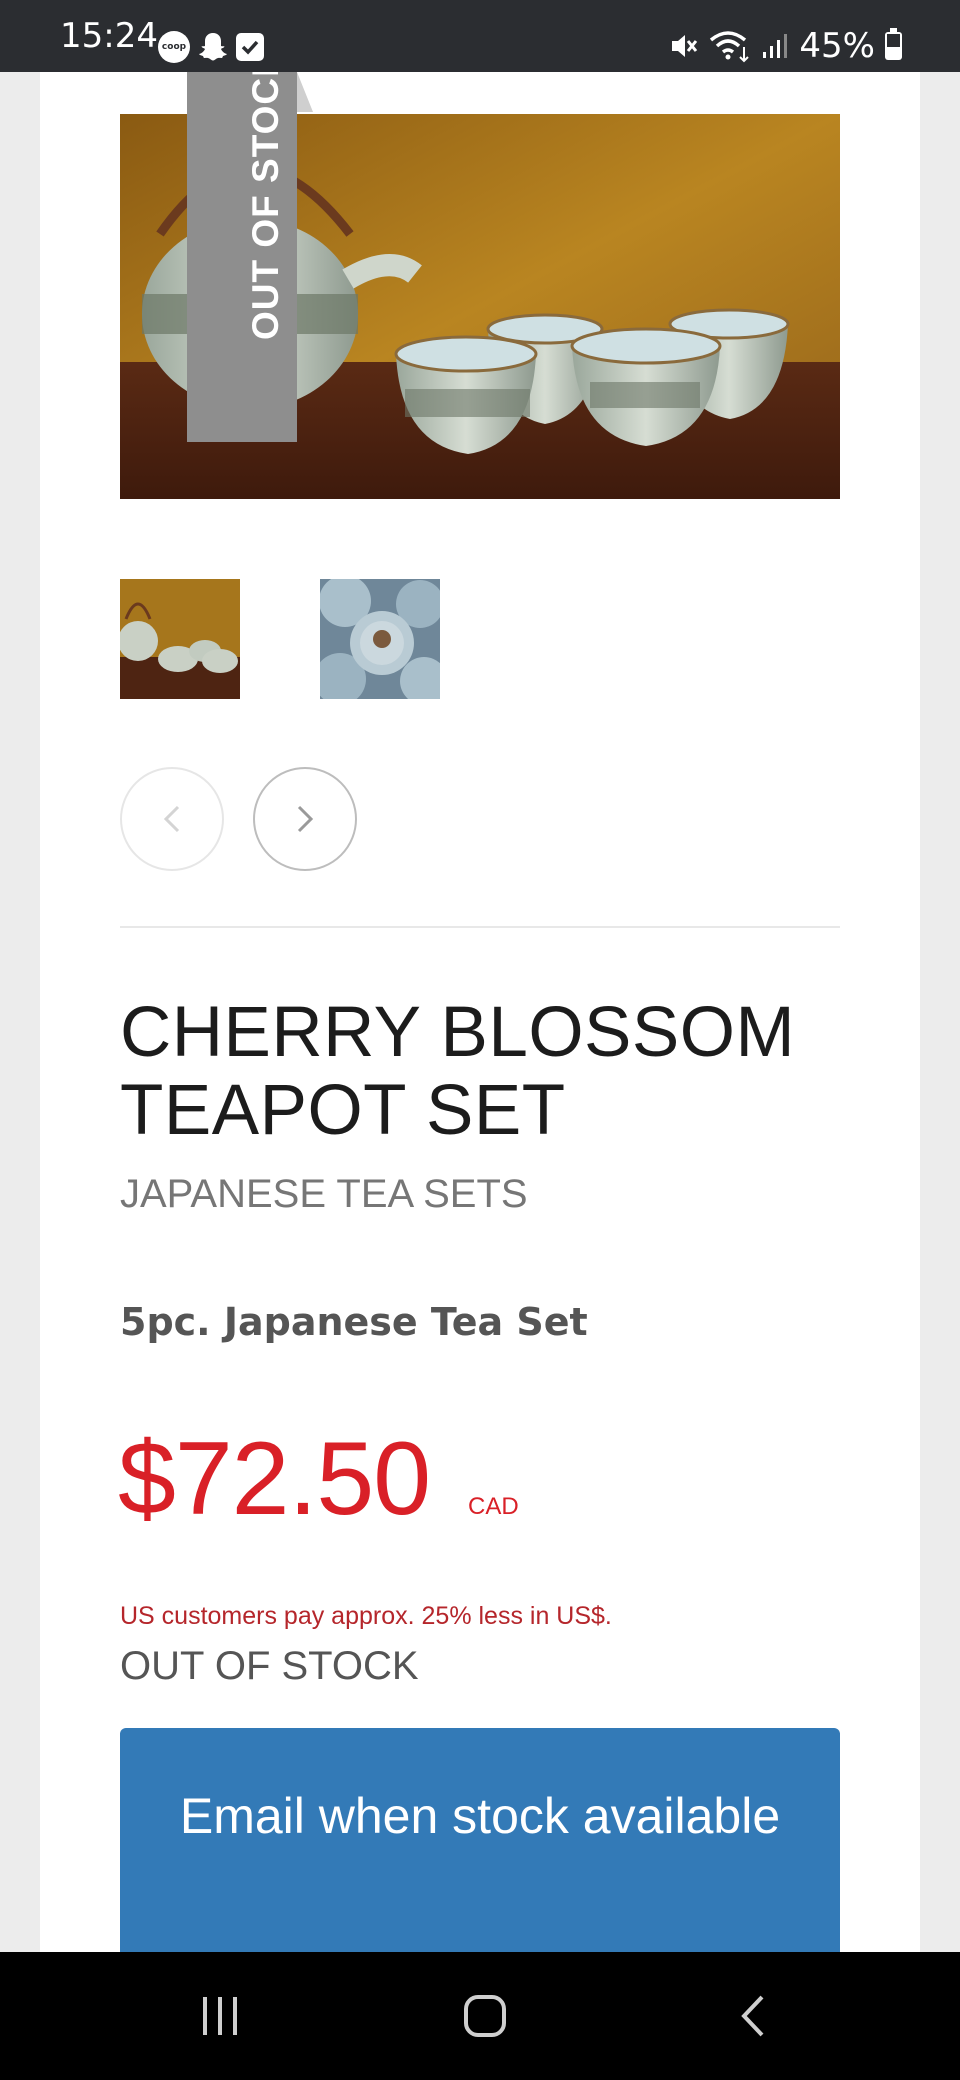 This screenshot has height=2080, width=960. What do you see at coordinates (480, 36) in the screenshot?
I see `status-bar: 15:24 coop 45%` at bounding box center [480, 36].